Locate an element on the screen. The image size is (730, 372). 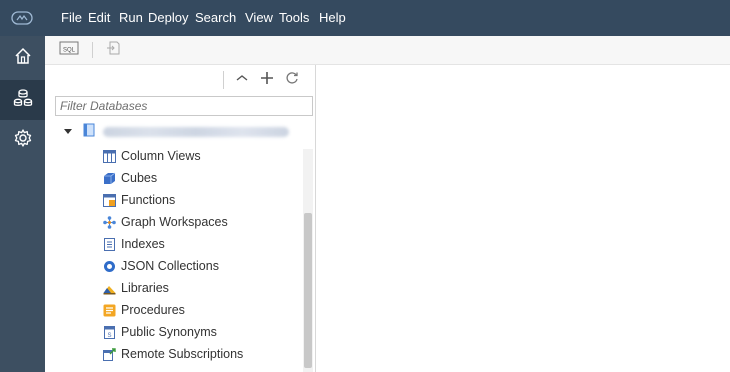
activity-sidebar is located at coordinates (22, 204).